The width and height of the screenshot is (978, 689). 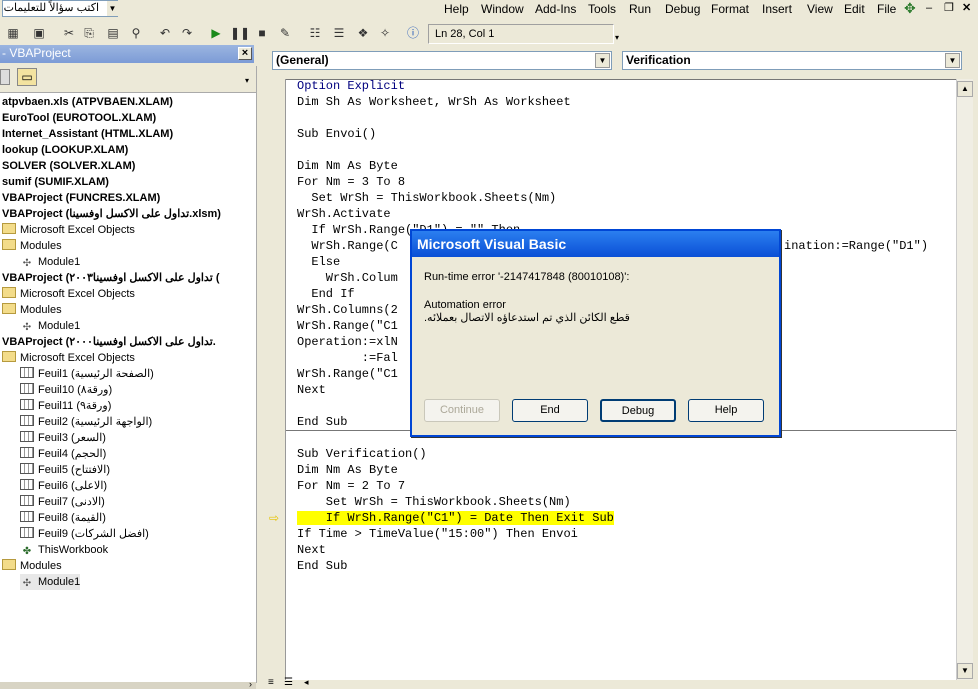 I want to click on object-browser-icon: ❖, so click(x=363, y=33).